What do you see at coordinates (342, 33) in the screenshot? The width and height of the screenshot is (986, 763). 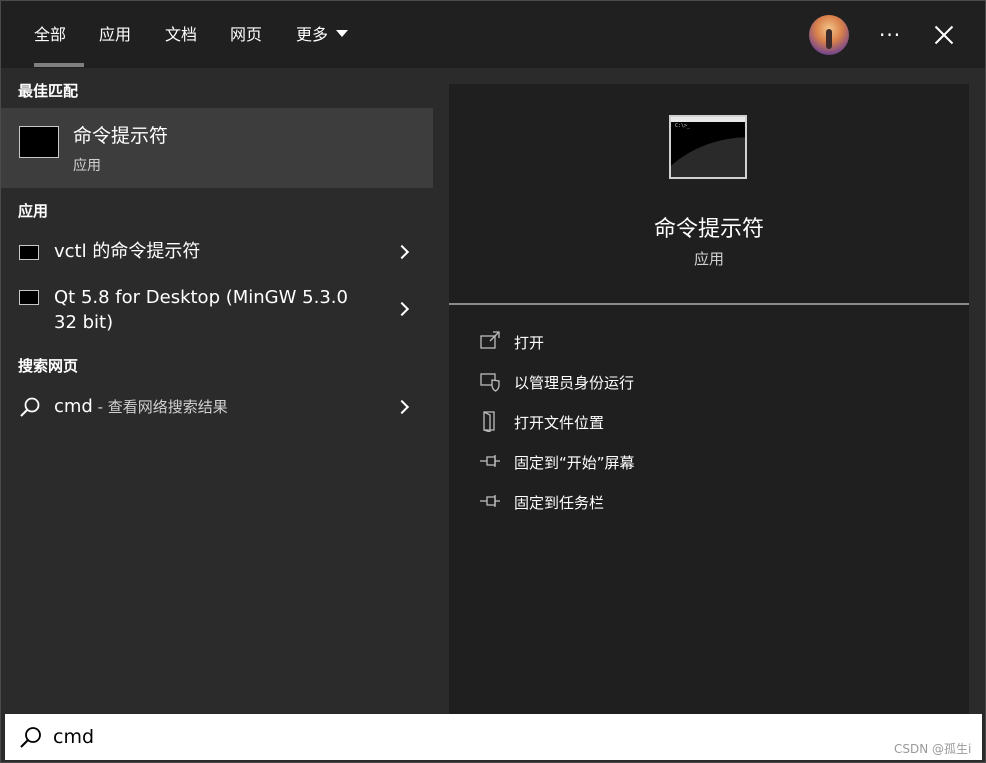 I see `chevron-down-icon` at bounding box center [342, 33].